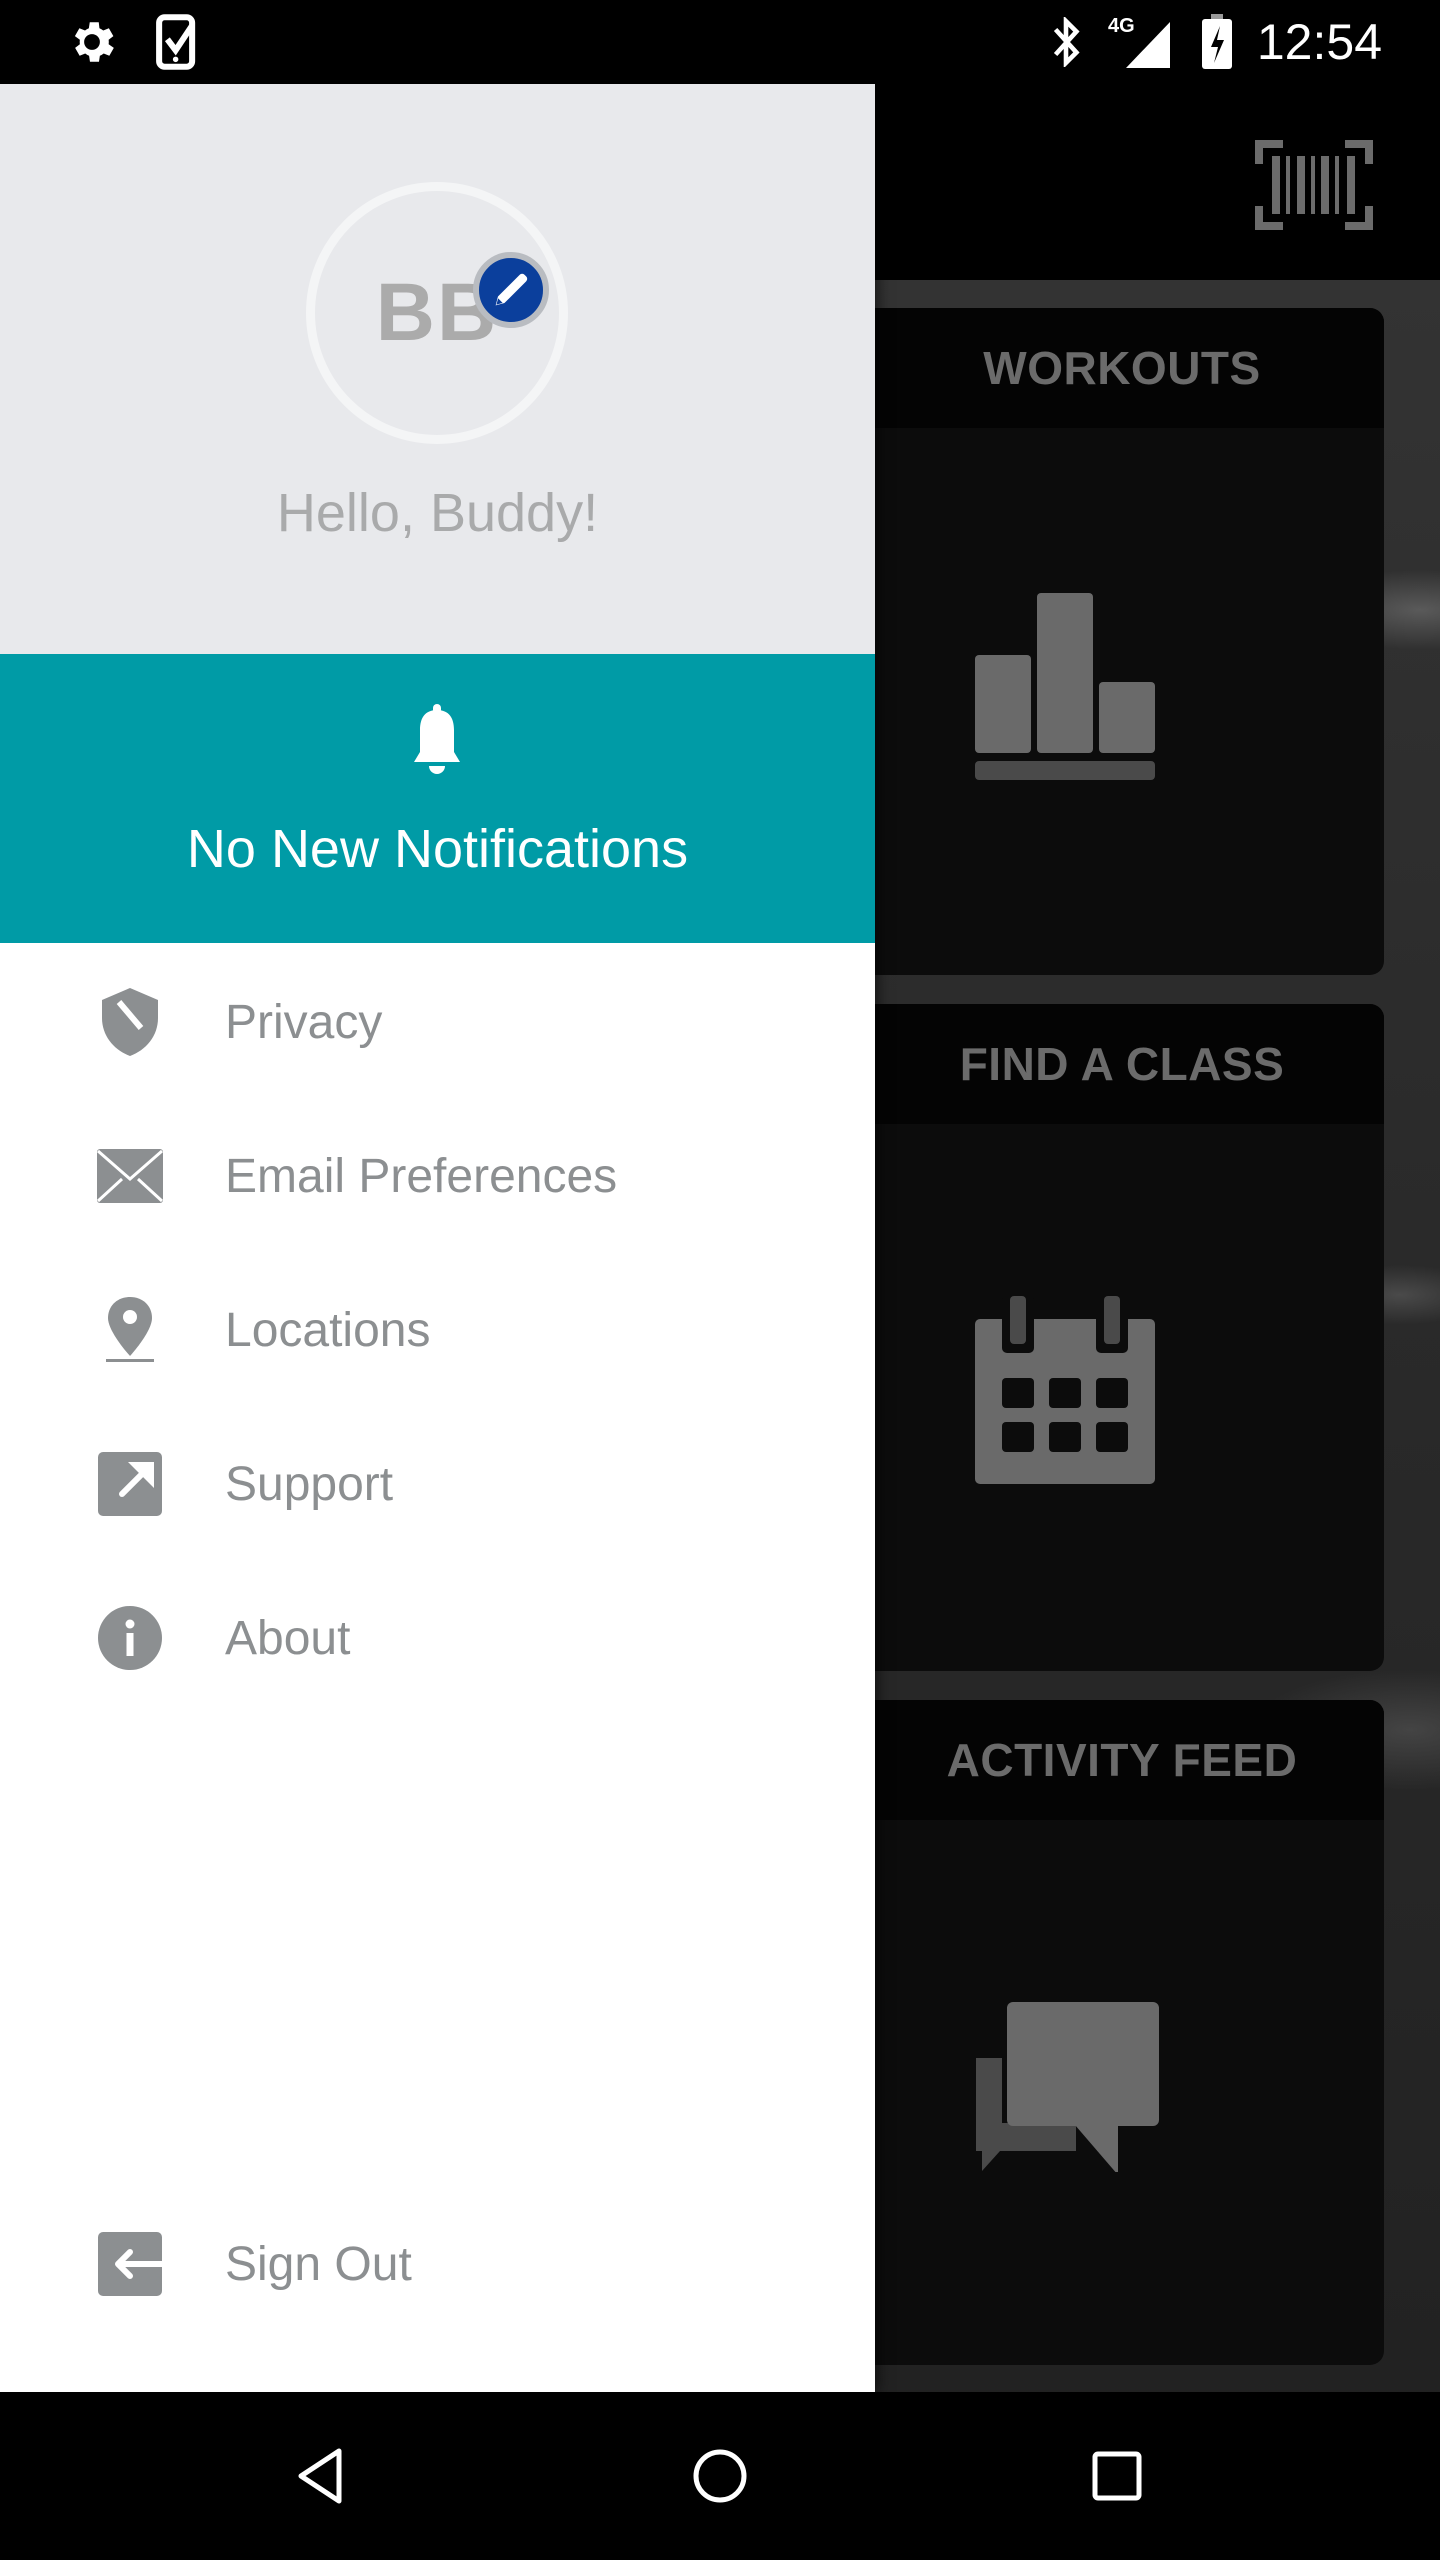 This screenshot has width=1440, height=2560. Describe the element at coordinates (1067, 2087) in the screenshot. I see `chat-bubbles-icon` at that location.